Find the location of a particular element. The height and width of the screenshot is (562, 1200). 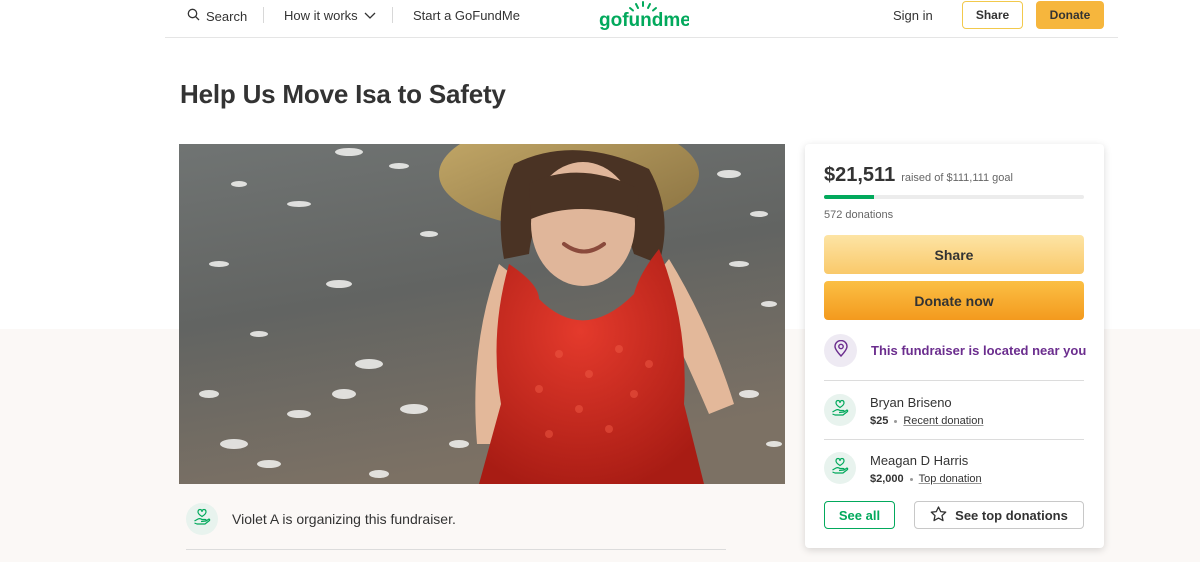

see-top-donations-button: See top donations is located at coordinates (999, 515).